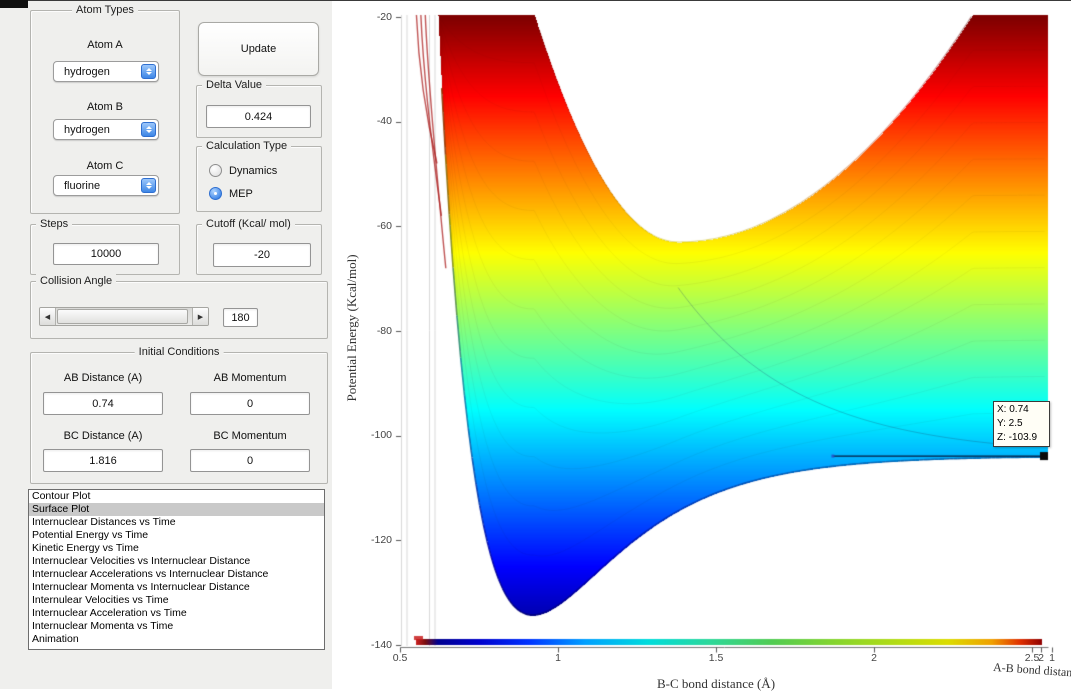 Image resolution: width=1071 pixels, height=692 pixels. Describe the element at coordinates (247, 146) in the screenshot. I see `calculation-type-title: Calculation Type` at that location.